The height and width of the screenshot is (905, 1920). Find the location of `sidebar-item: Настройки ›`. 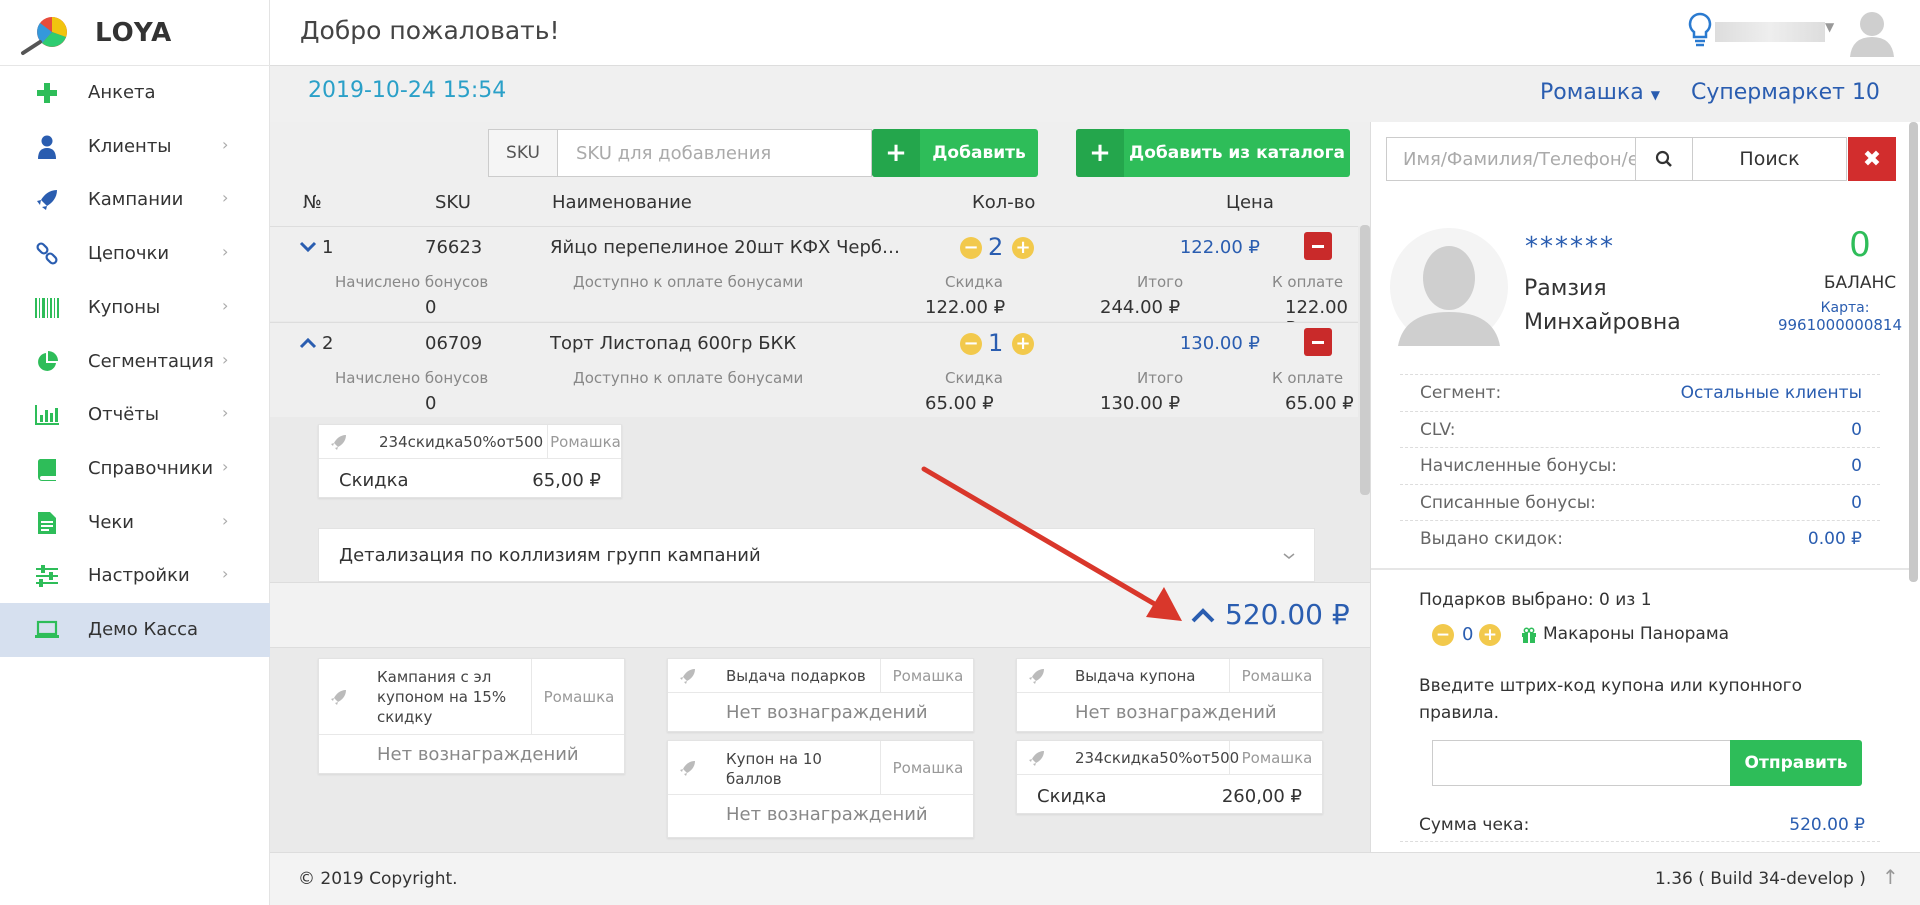

sidebar-item: Настройки › is located at coordinates (135, 576).